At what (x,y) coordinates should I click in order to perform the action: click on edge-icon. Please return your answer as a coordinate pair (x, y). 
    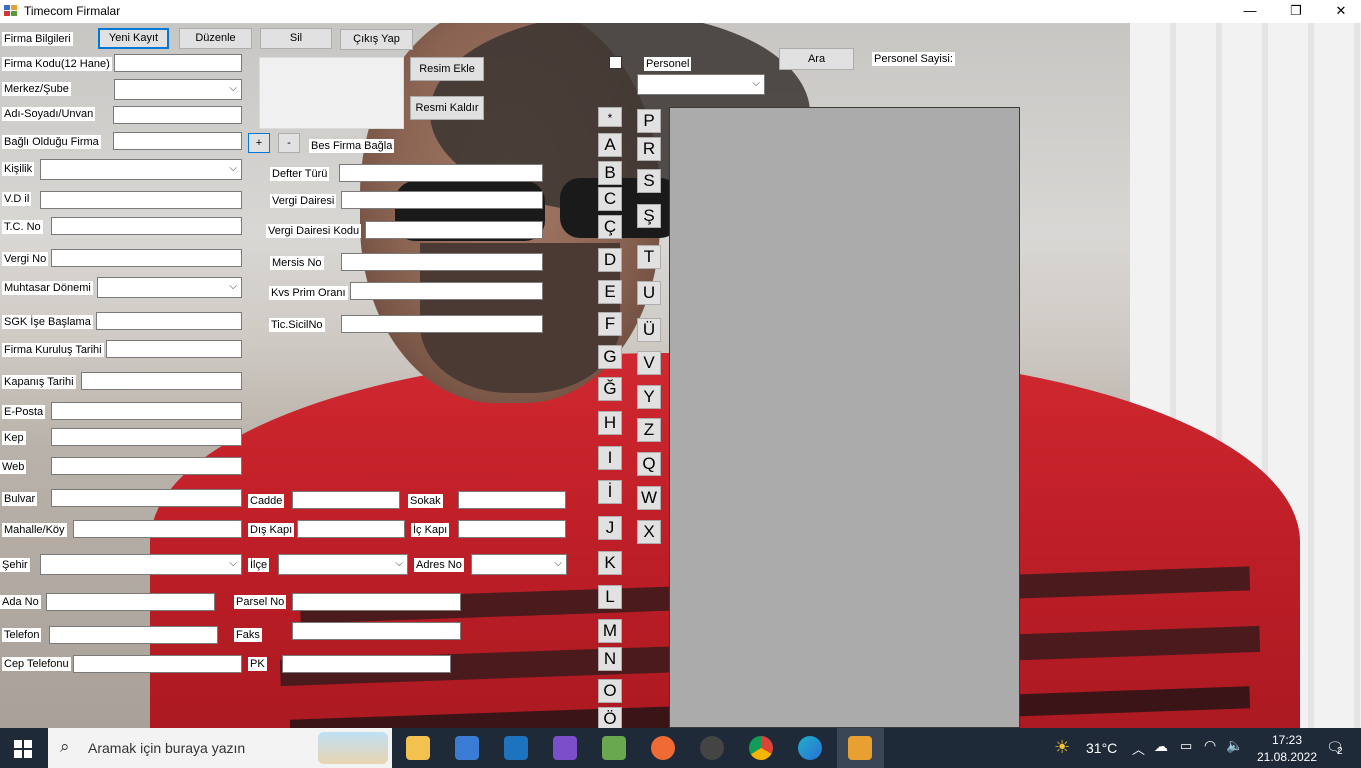
    Looking at the image, I should click on (810, 748).